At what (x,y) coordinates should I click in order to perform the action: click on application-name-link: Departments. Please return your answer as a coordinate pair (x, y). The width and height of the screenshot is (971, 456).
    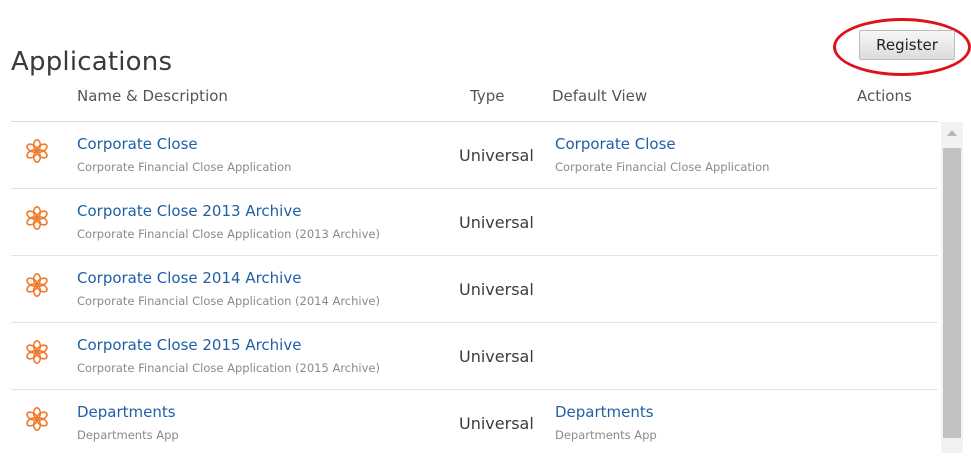
    Looking at the image, I should click on (126, 412).